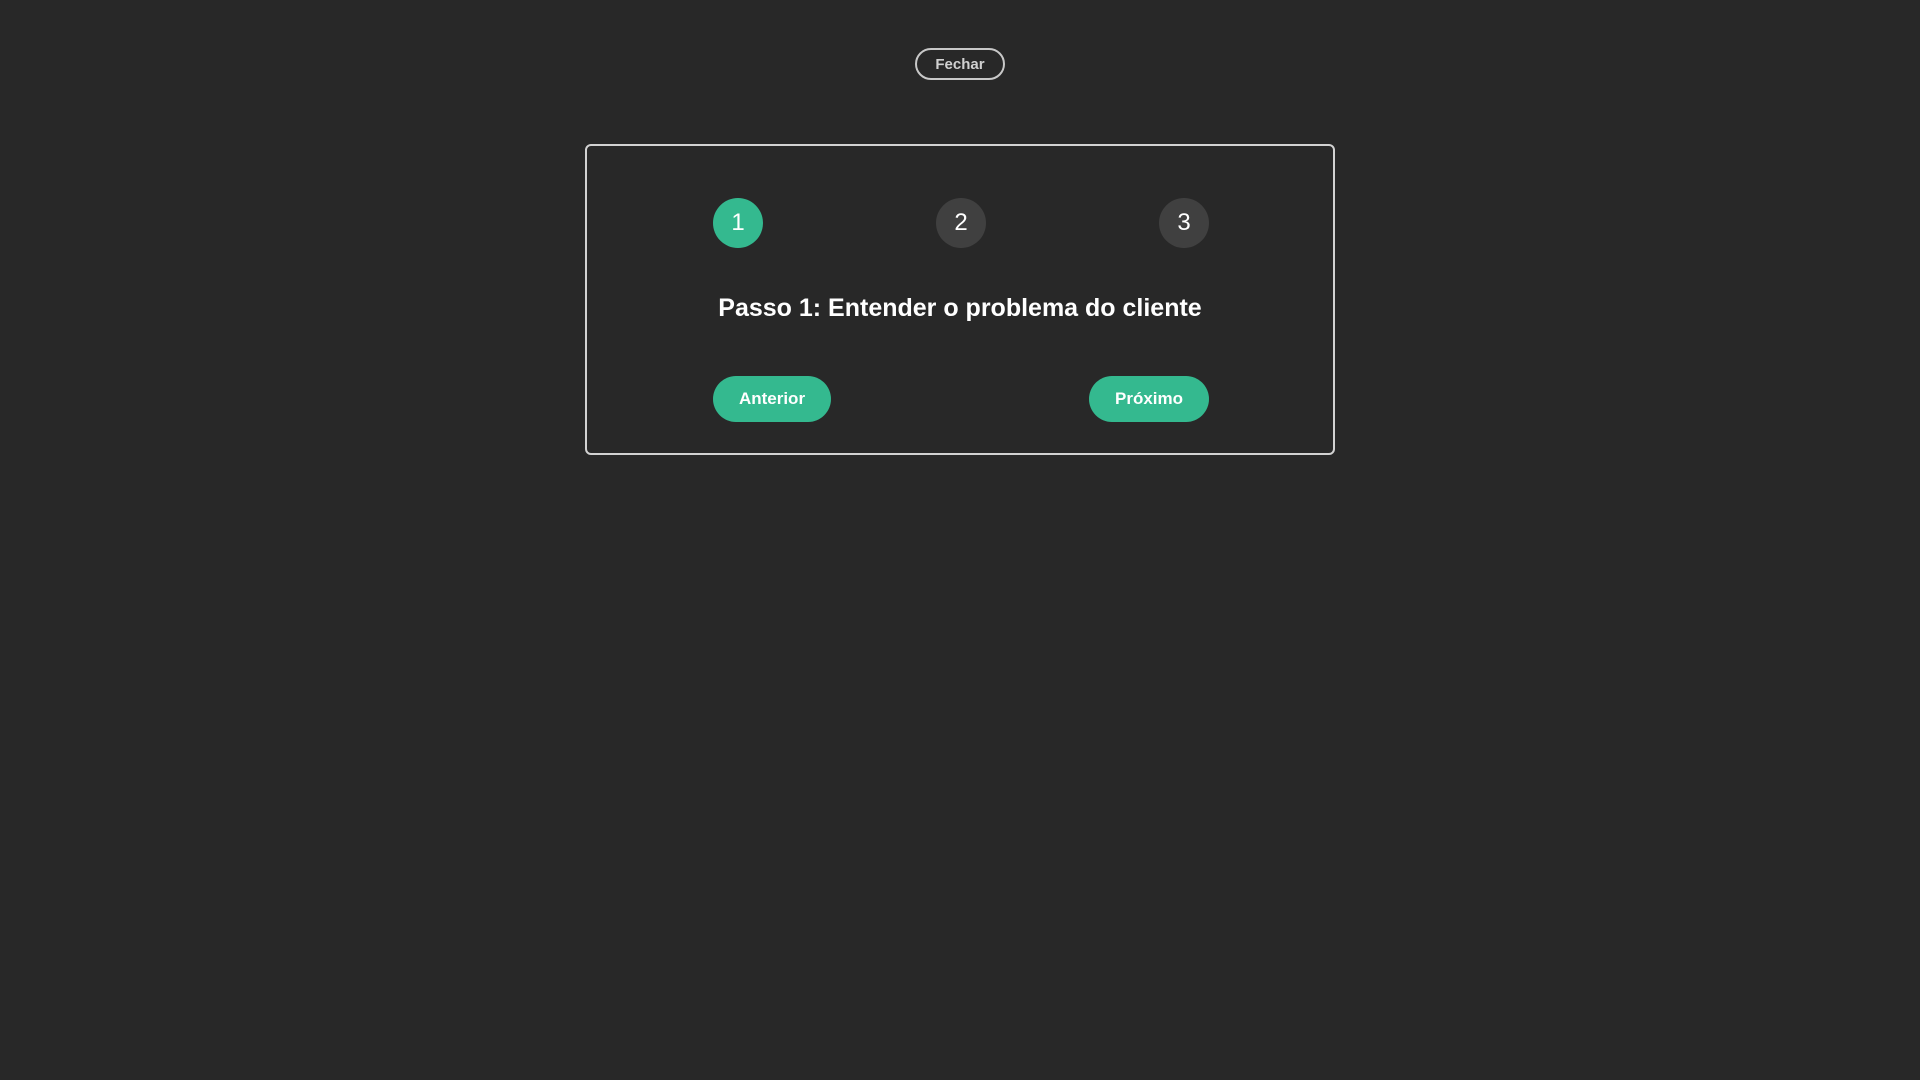 The image size is (1920, 1080). Describe the element at coordinates (1184, 223) in the screenshot. I see `step-indicator-3: 3` at that location.